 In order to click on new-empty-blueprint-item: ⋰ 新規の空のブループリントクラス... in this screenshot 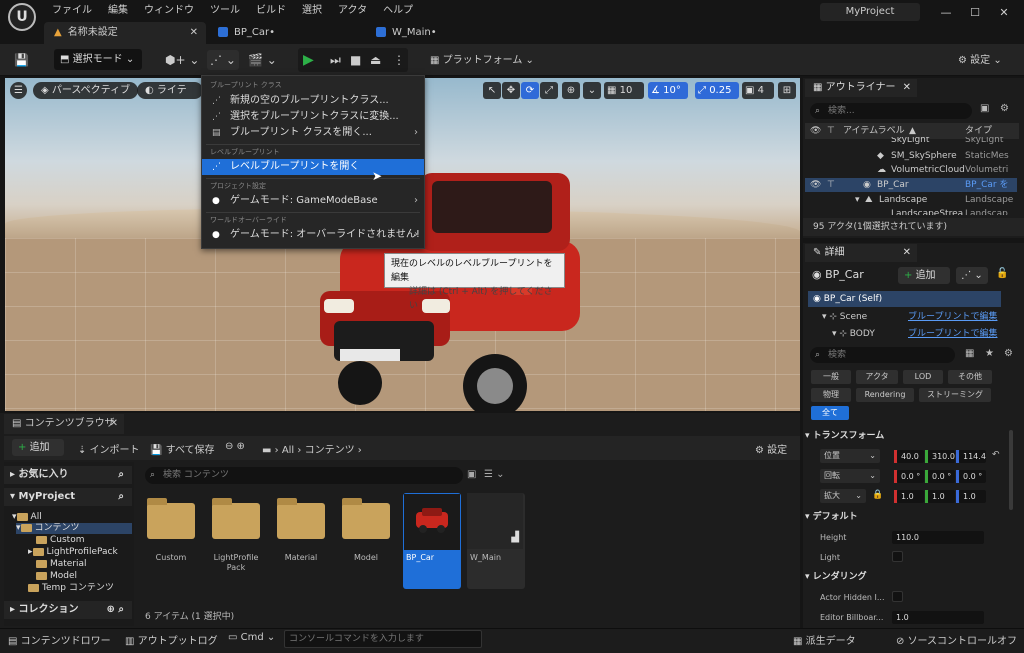, I will do `click(313, 101)`.